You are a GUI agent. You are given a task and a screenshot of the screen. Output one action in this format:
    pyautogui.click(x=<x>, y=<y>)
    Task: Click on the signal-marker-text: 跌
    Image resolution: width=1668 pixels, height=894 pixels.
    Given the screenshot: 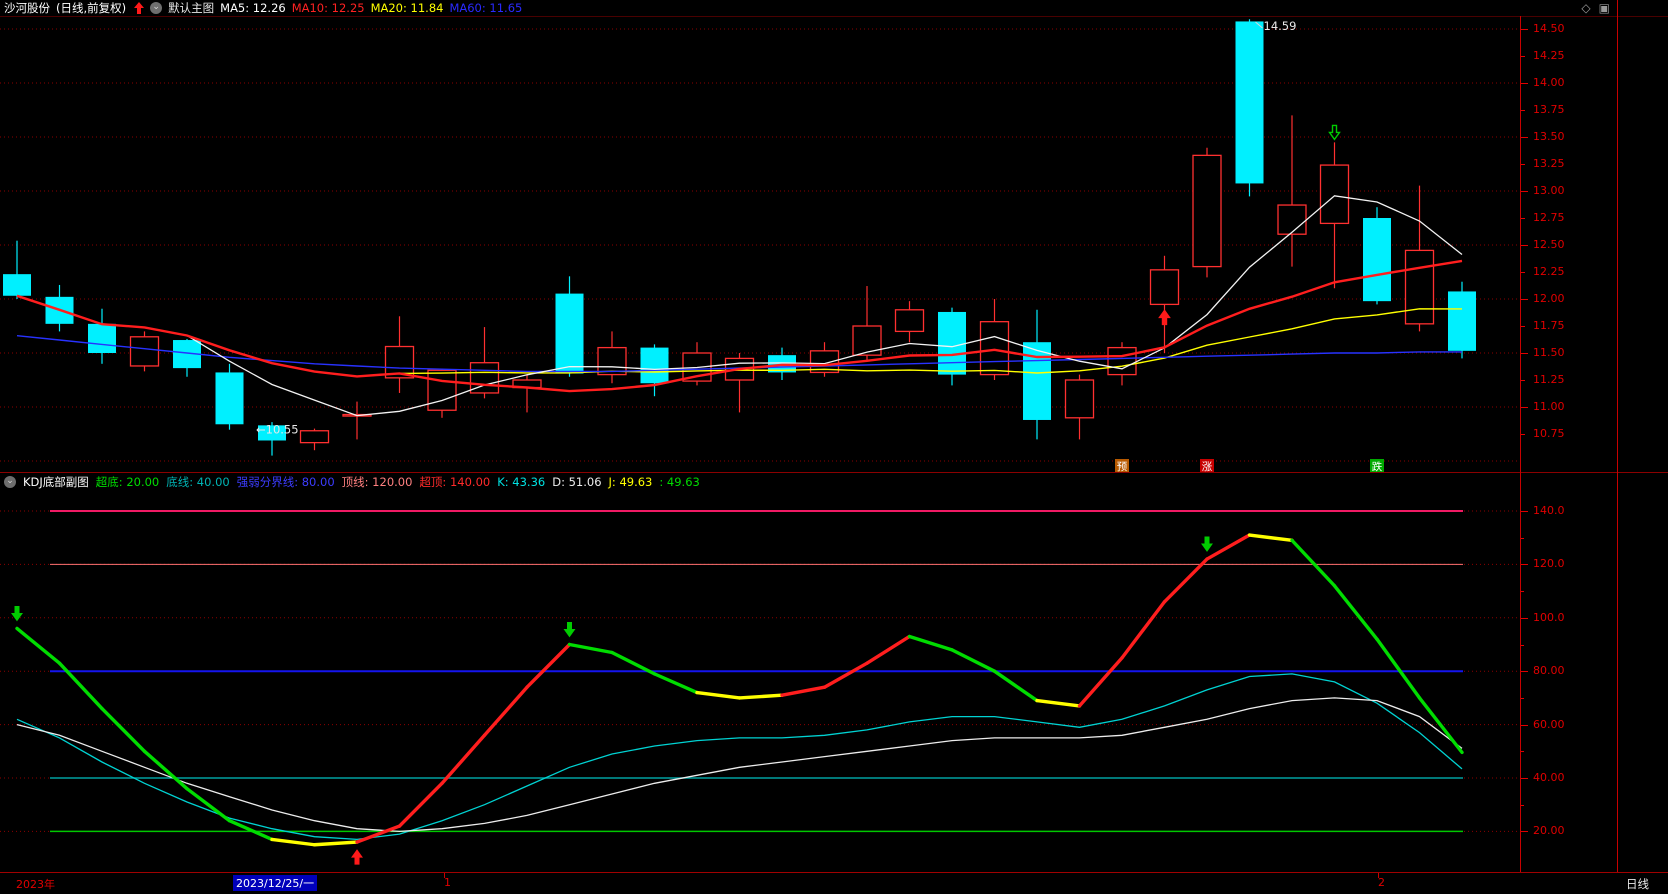 What is the action you would take?
    pyautogui.click(x=1377, y=466)
    